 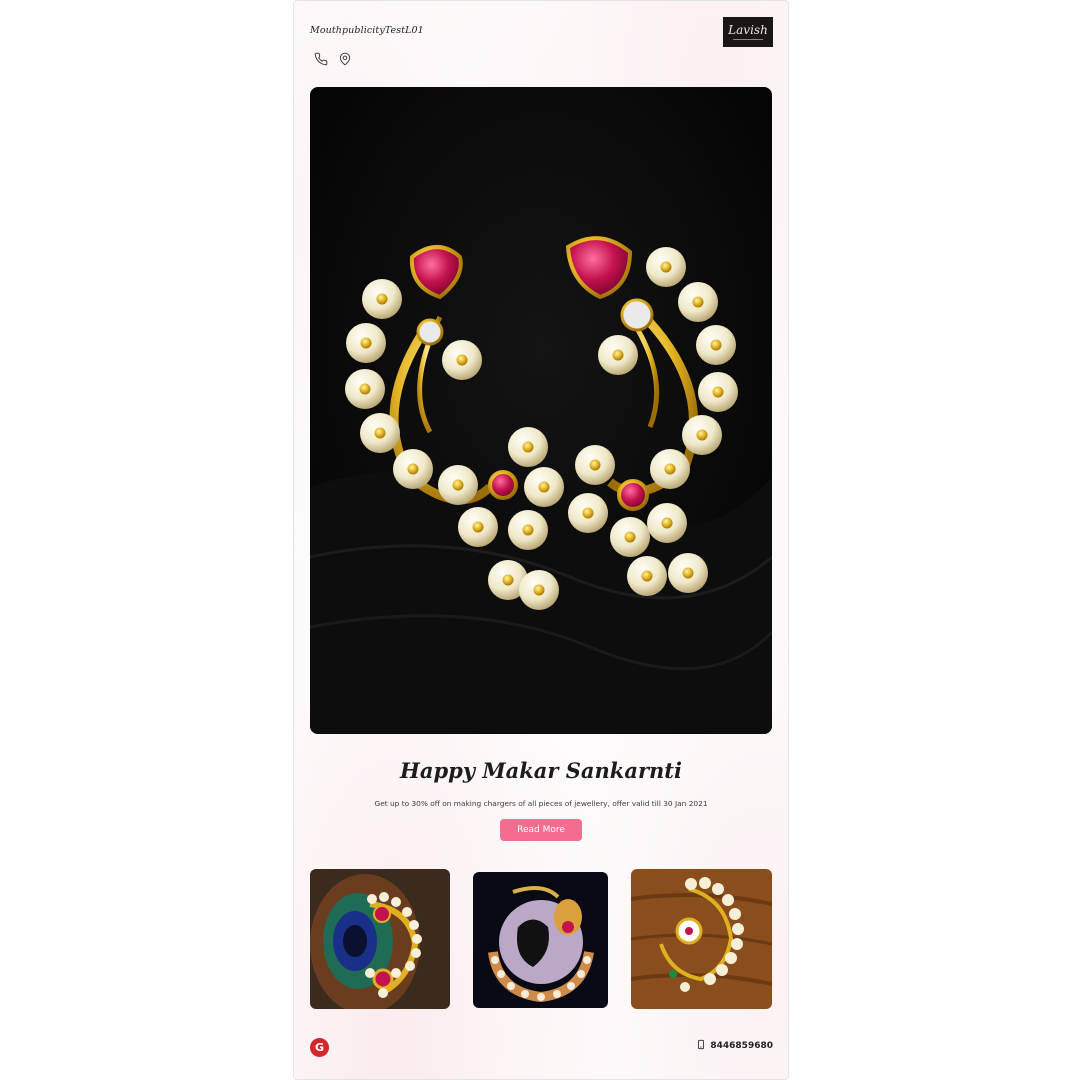 I want to click on offer-title: Happy Makar Sankarnti, so click(x=541, y=770).